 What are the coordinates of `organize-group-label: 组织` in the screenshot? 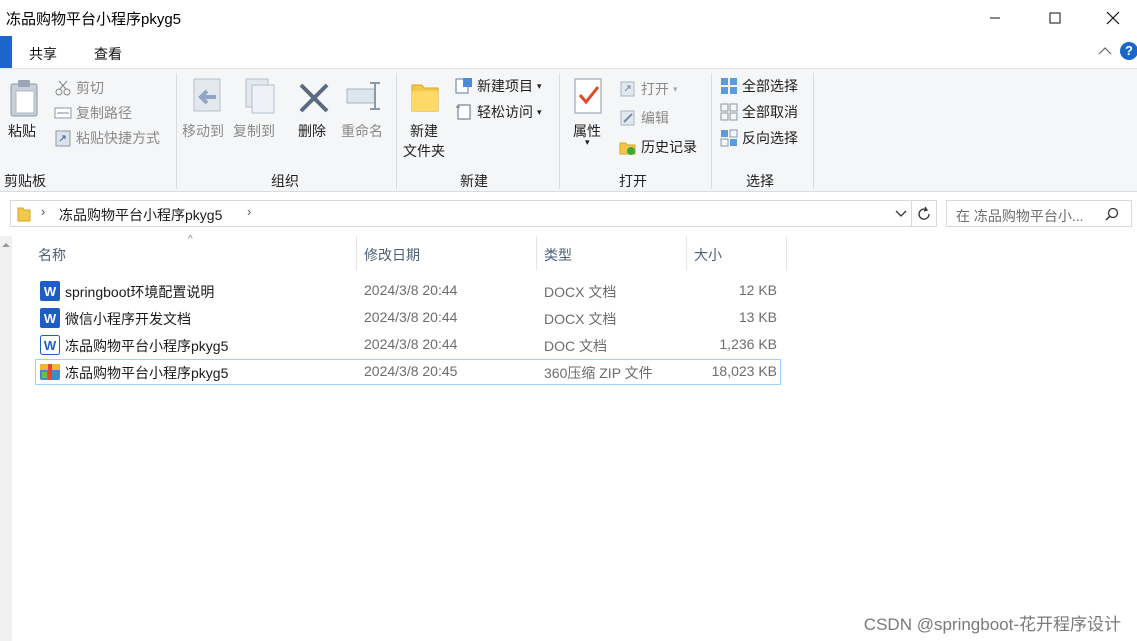 It's located at (285, 181).